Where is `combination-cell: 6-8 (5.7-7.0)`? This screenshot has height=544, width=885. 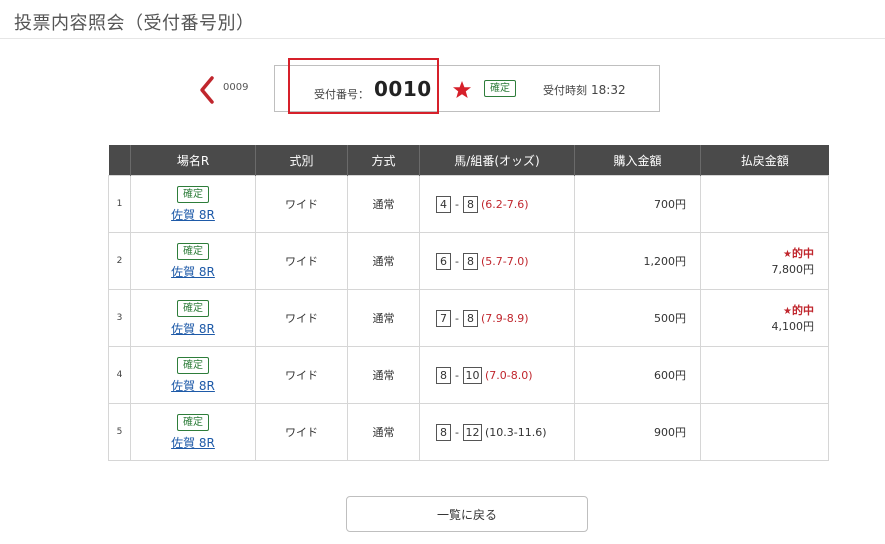 combination-cell: 6-8 (5.7-7.0) is located at coordinates (497, 261).